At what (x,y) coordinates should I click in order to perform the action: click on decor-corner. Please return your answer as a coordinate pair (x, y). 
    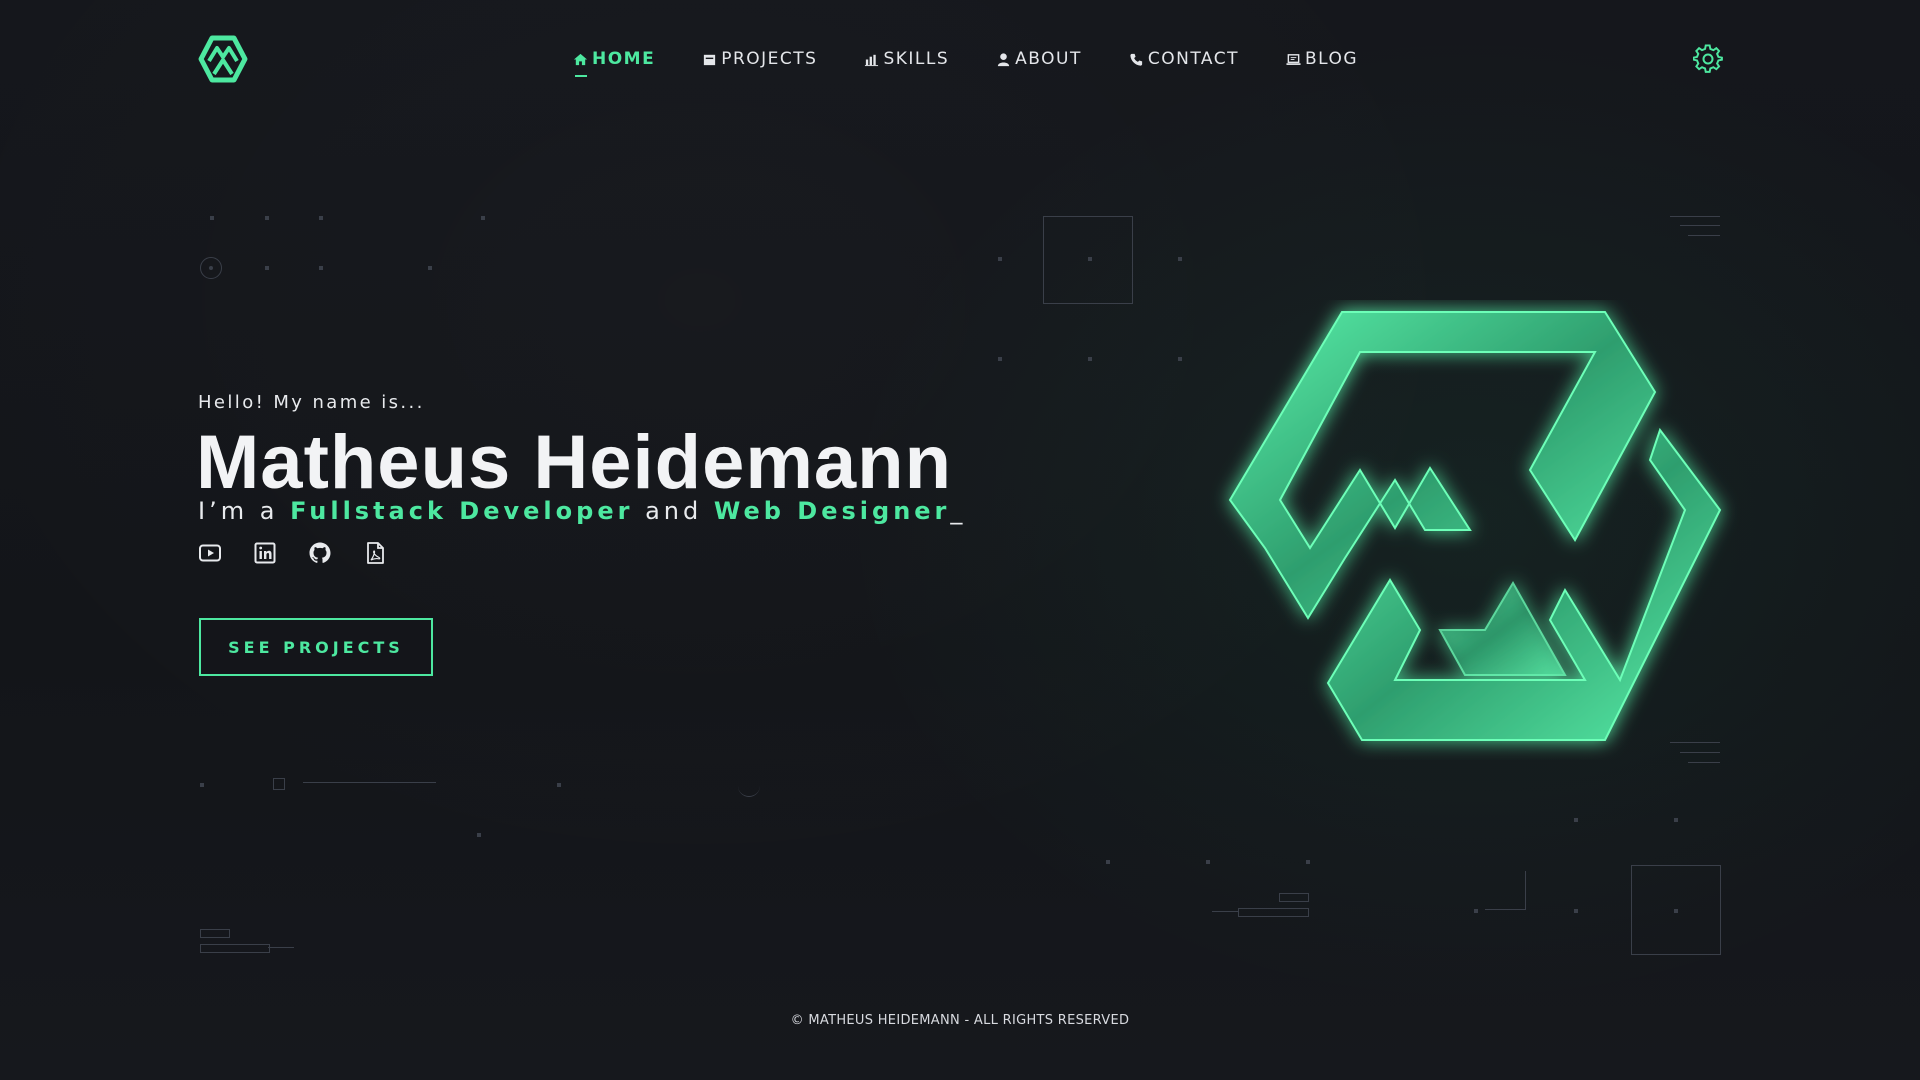
    Looking at the image, I should click on (1505, 890).